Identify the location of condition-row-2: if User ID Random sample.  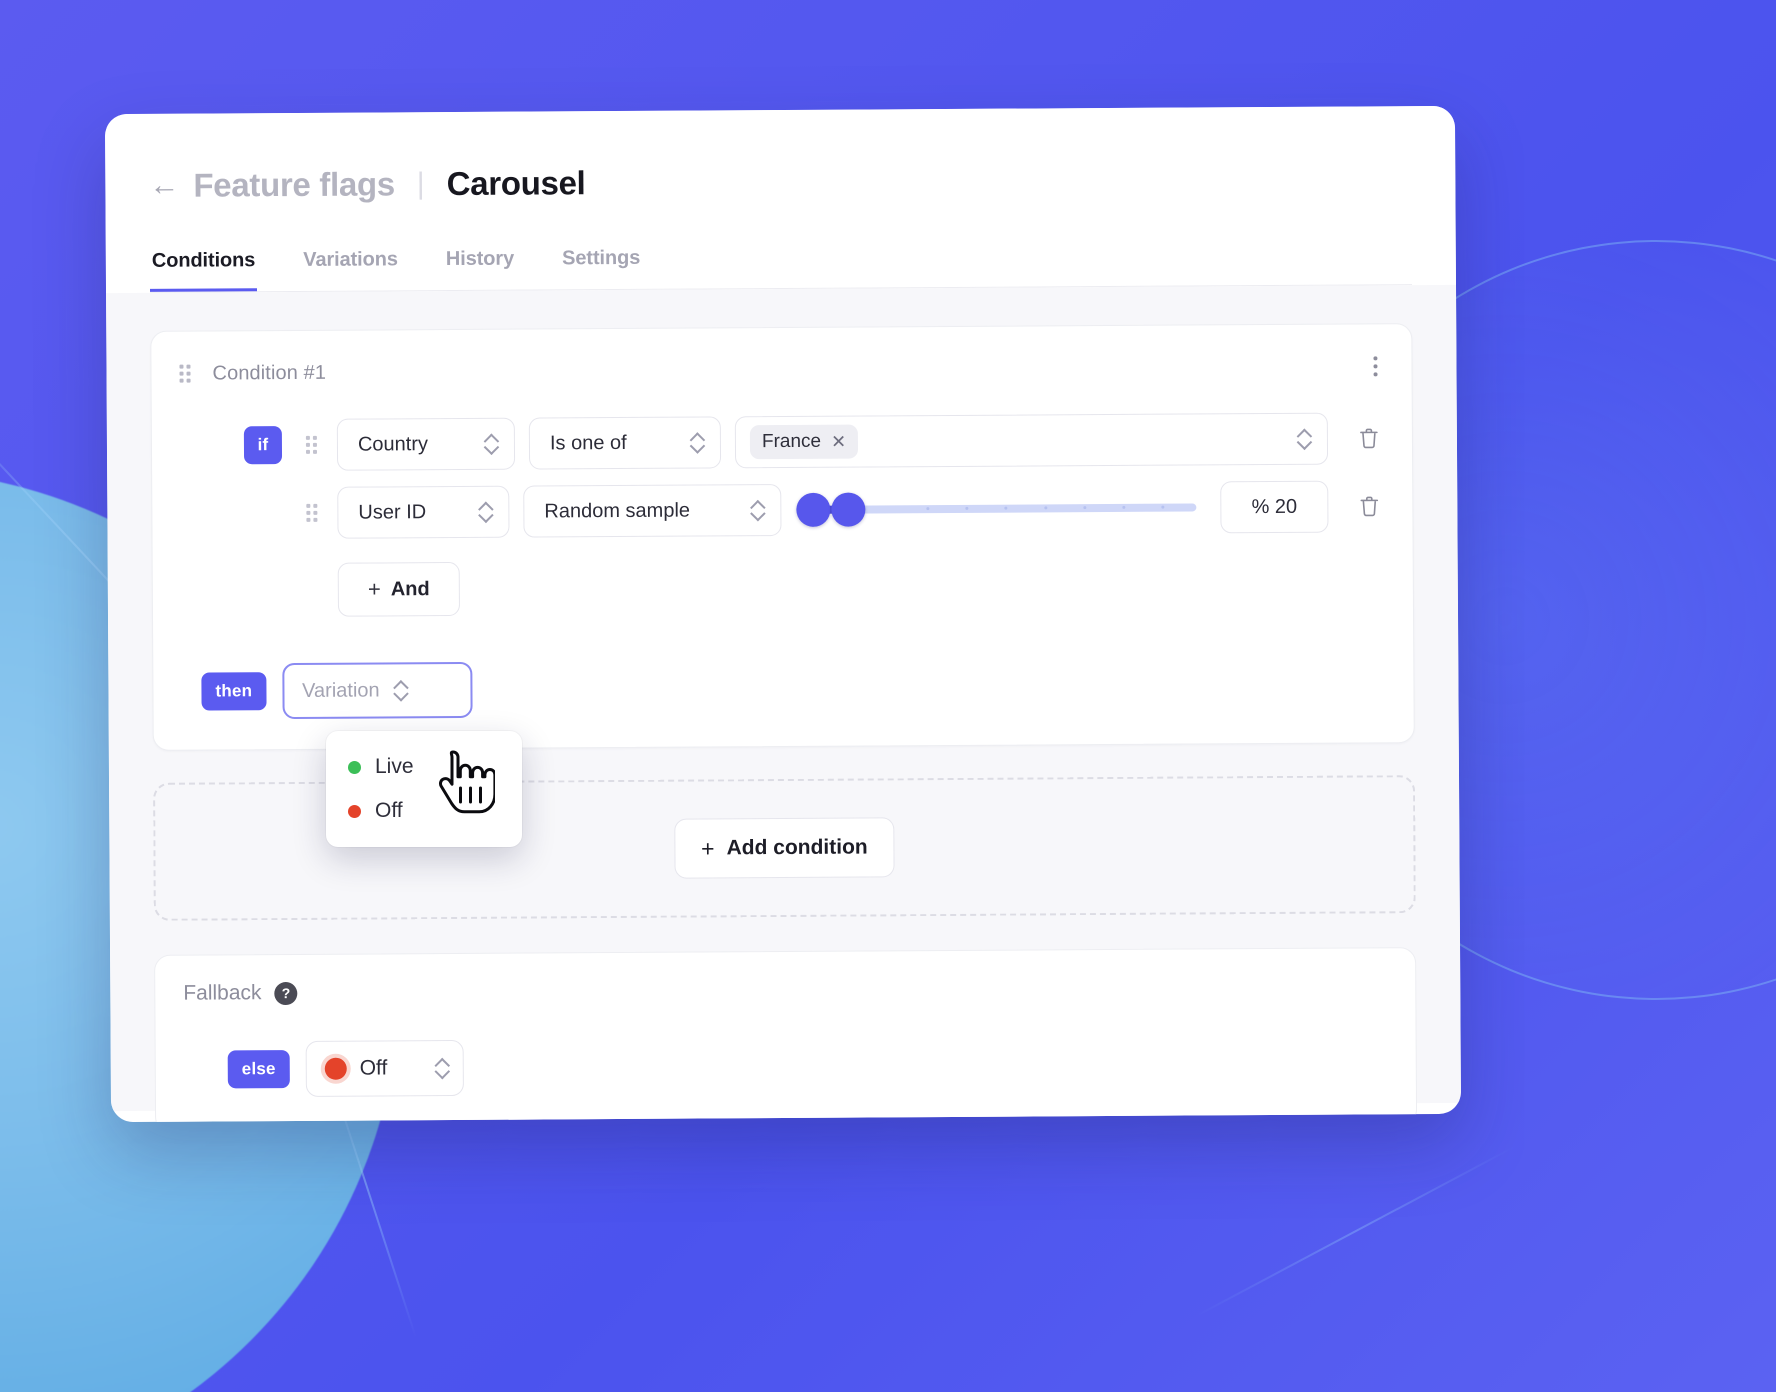
(814, 509).